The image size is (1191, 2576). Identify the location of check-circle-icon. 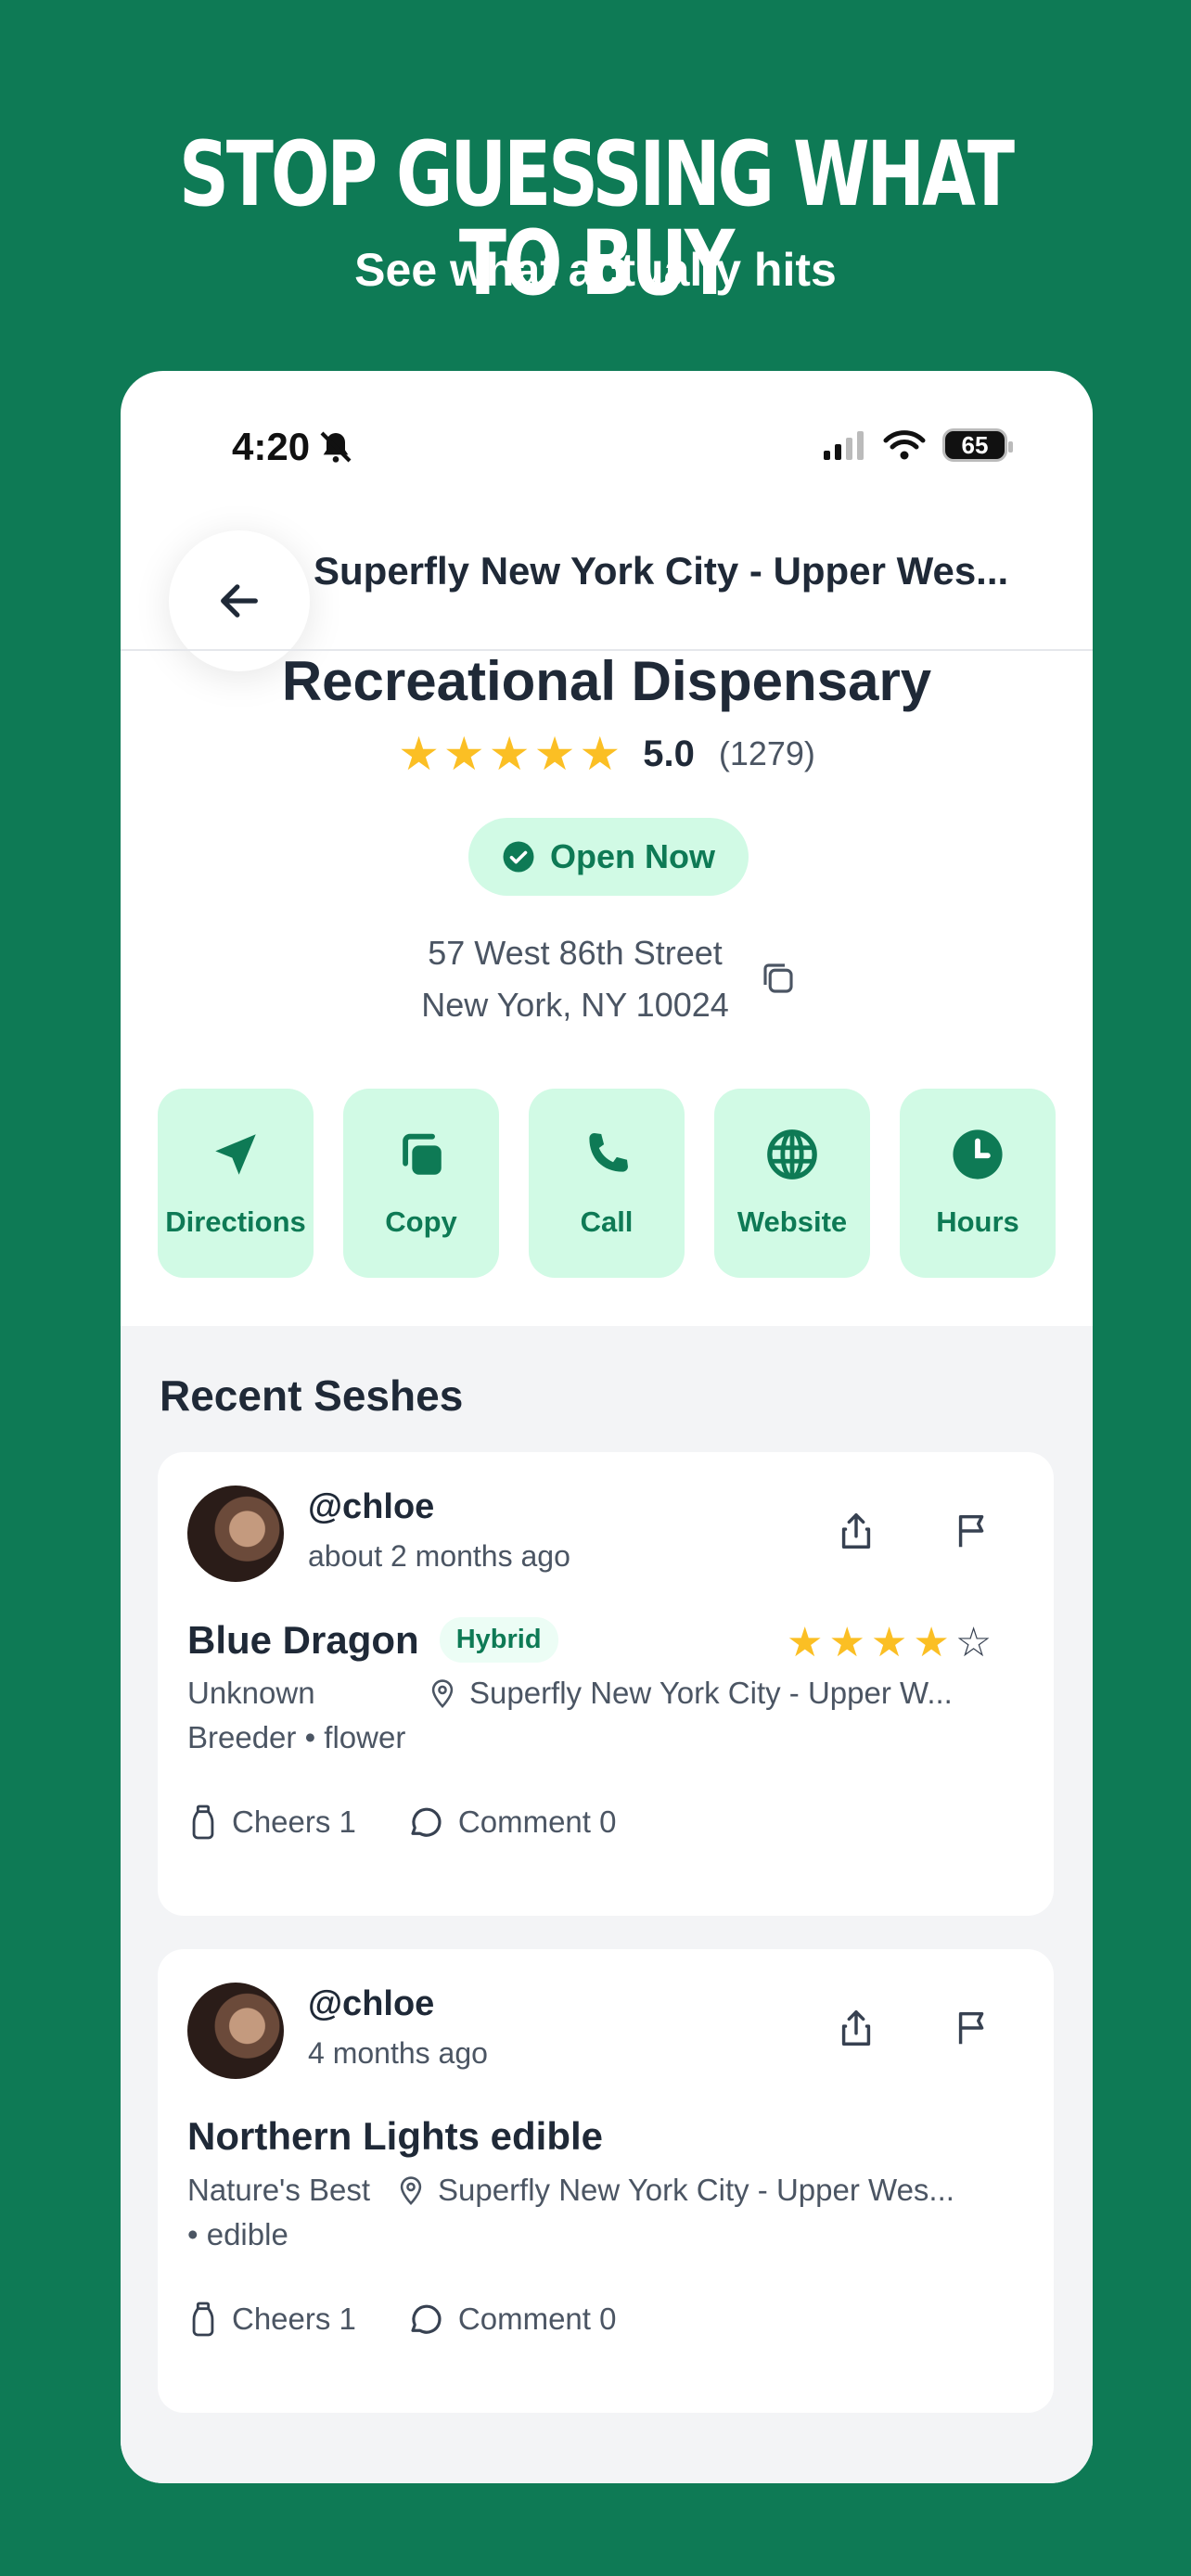
(519, 857).